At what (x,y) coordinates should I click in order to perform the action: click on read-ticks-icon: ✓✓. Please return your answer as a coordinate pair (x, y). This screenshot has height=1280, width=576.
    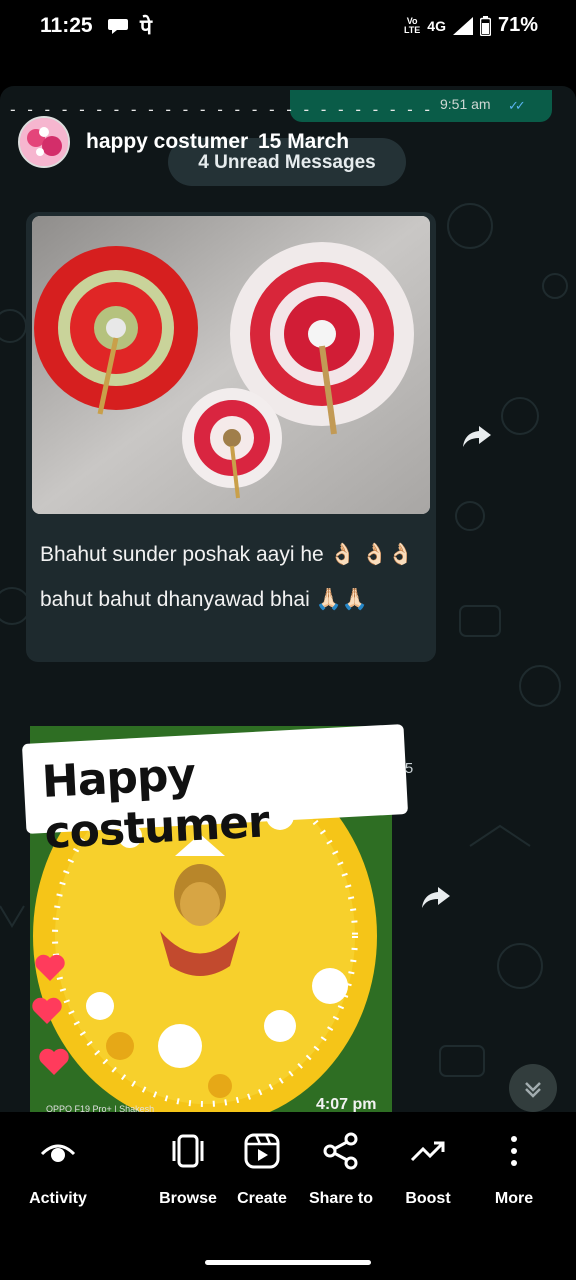
    Looking at the image, I should click on (517, 105).